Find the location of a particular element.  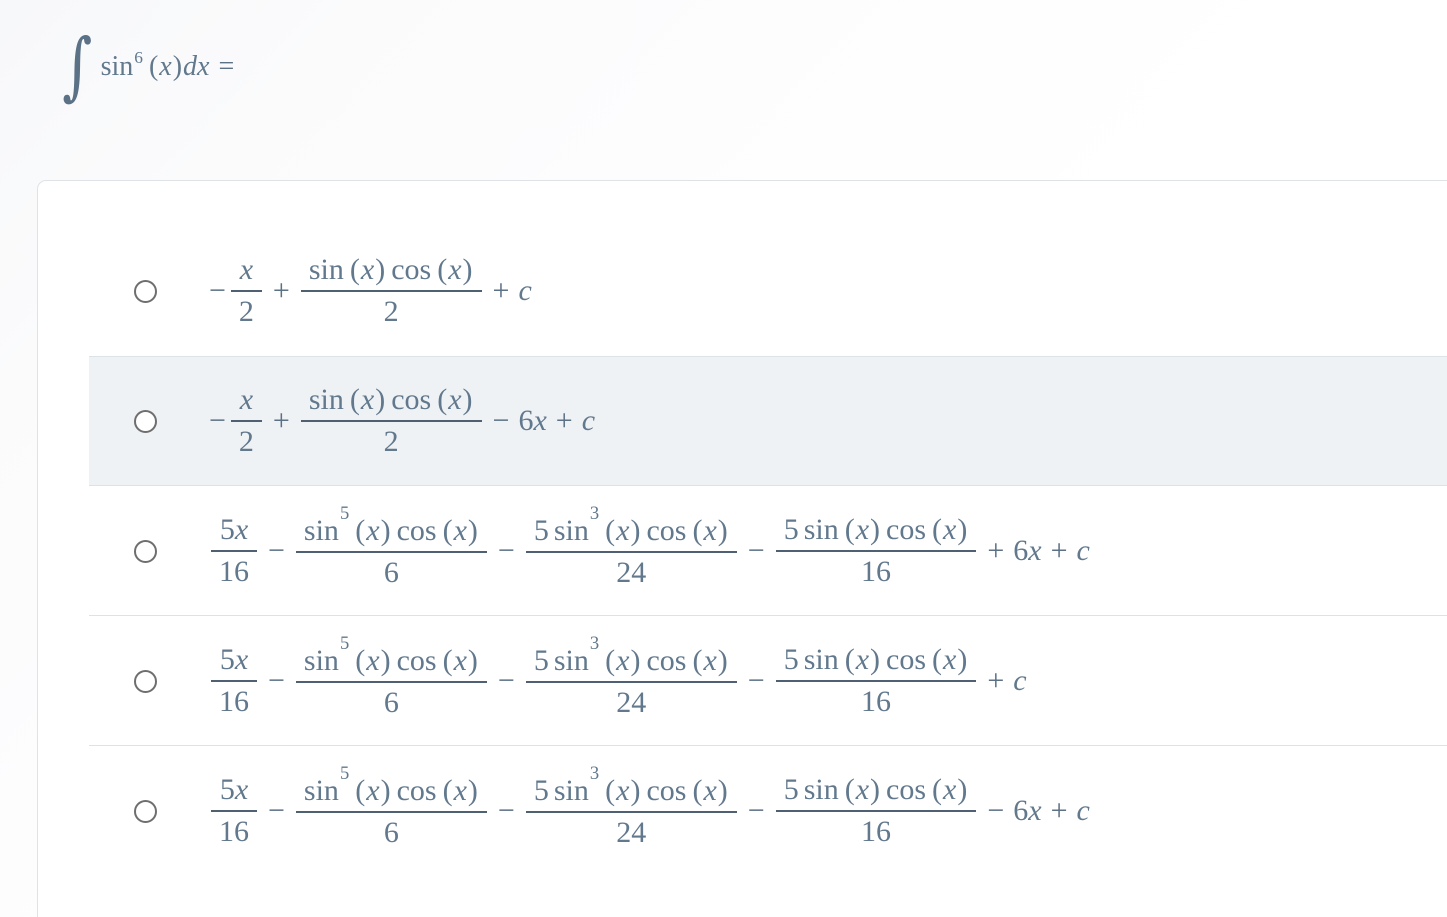

frac-den: 6 is located at coordinates (391, 572).